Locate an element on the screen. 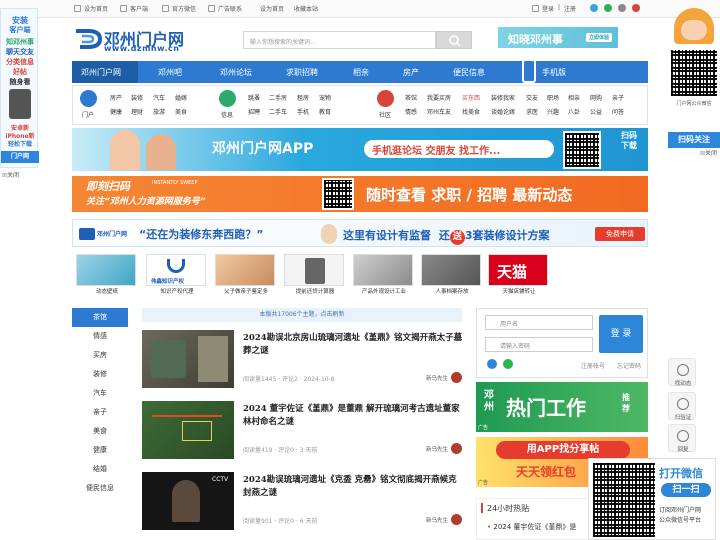  client-link: 客户端 is located at coordinates (134, 8).